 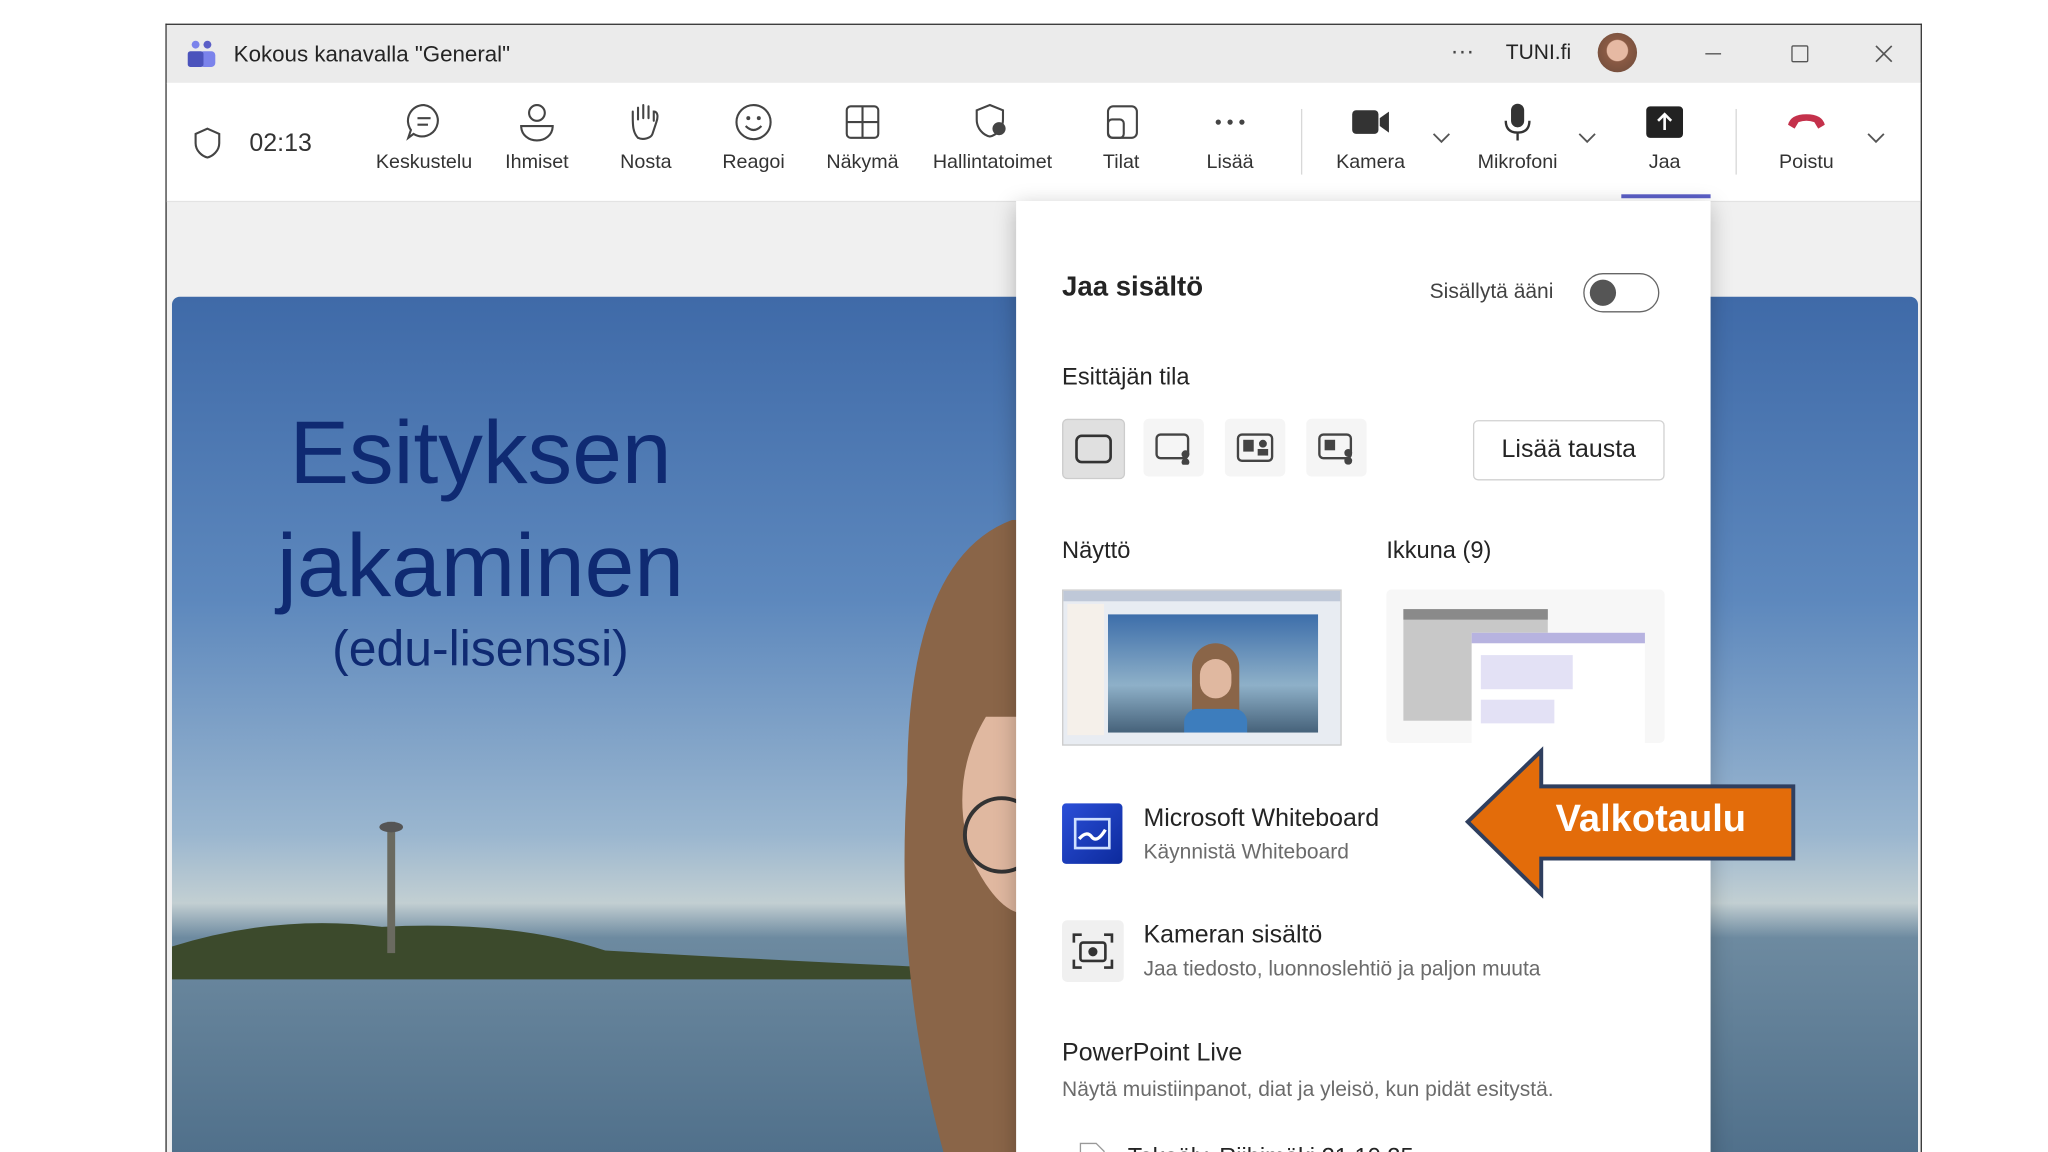 I want to click on callout-label: Valkotaulu, so click(x=1651, y=819).